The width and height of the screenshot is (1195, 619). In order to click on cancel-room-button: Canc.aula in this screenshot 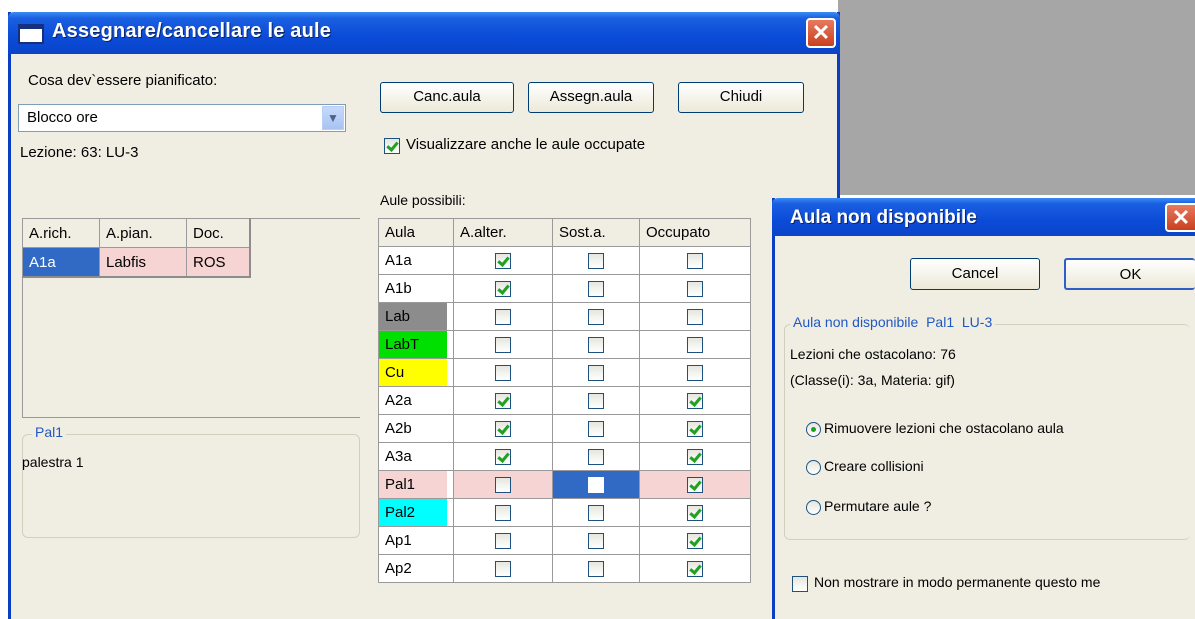, I will do `click(447, 97)`.